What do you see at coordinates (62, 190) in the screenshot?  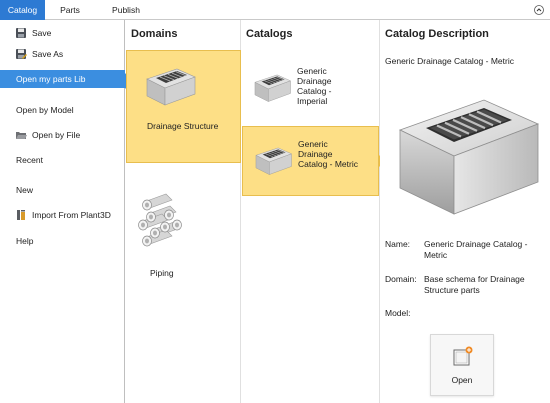 I see `new-button: New` at bounding box center [62, 190].